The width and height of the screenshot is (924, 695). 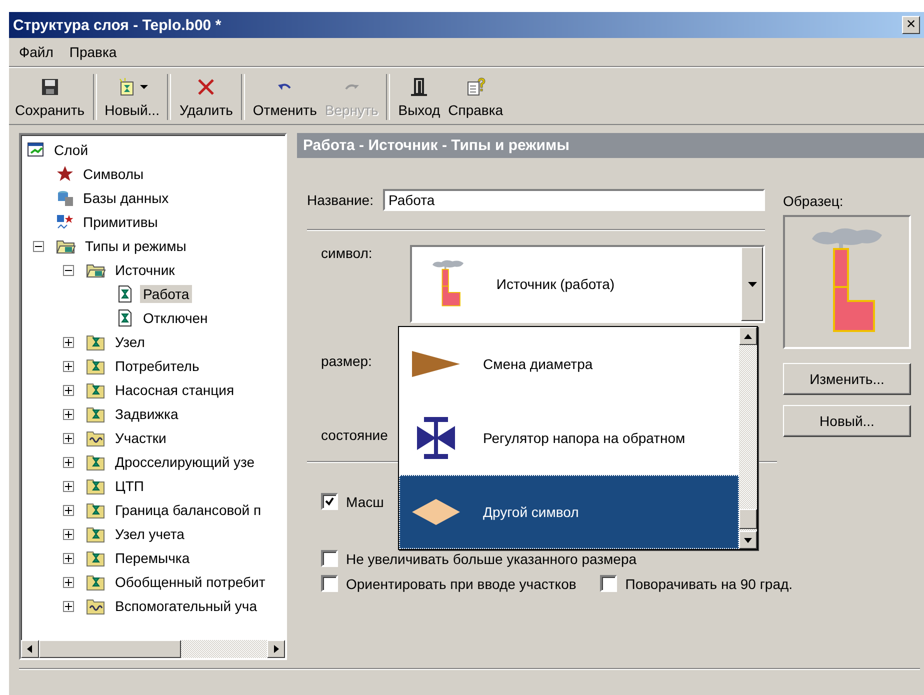 I want to click on tree-item: Вспомогательный уча, so click(x=186, y=606).